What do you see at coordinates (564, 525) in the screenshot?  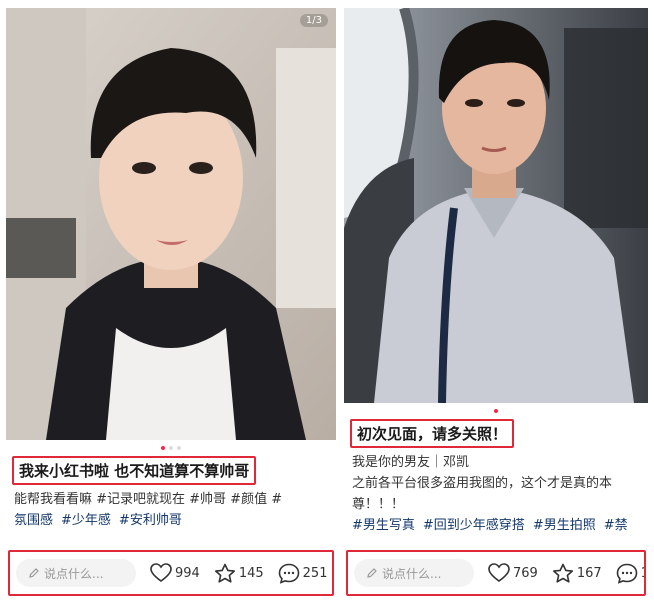 I see `hashtag: #男生拍照` at bounding box center [564, 525].